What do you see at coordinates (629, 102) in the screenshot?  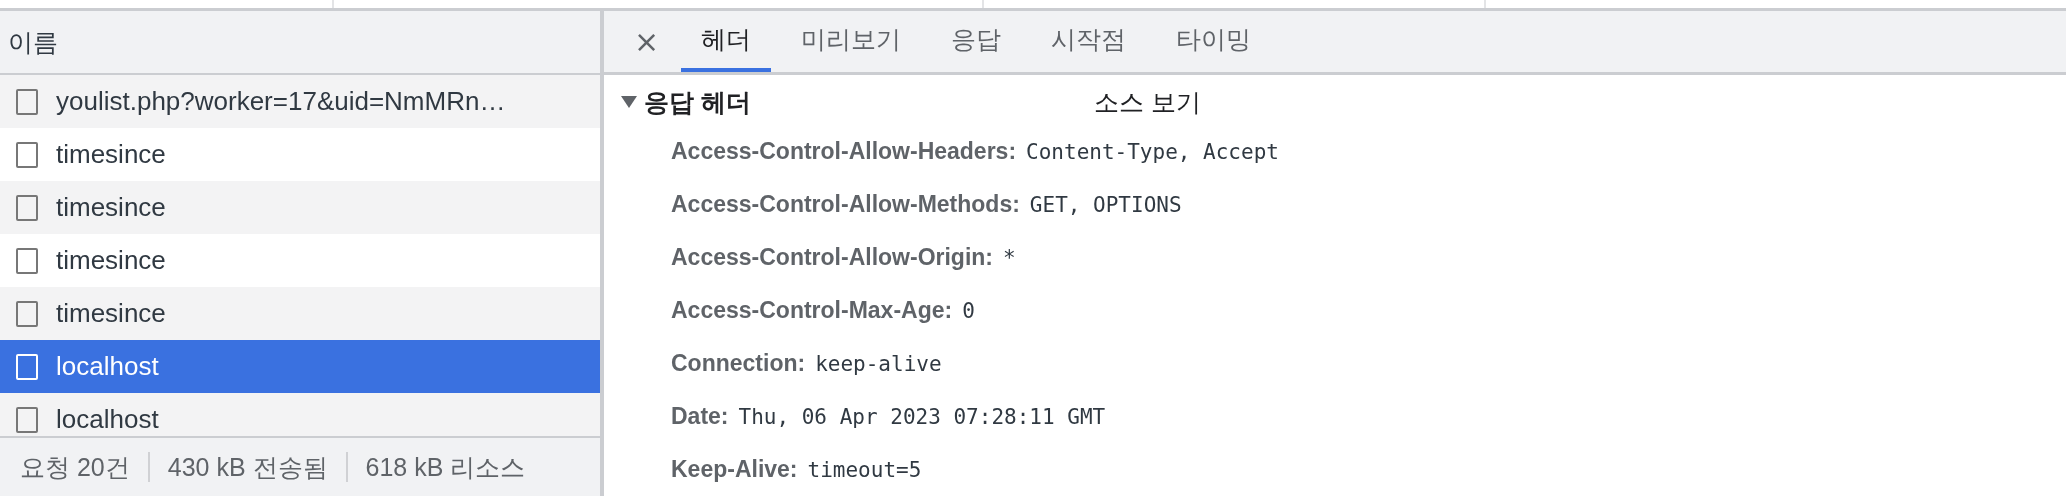 I see `expand-triangle-icon` at bounding box center [629, 102].